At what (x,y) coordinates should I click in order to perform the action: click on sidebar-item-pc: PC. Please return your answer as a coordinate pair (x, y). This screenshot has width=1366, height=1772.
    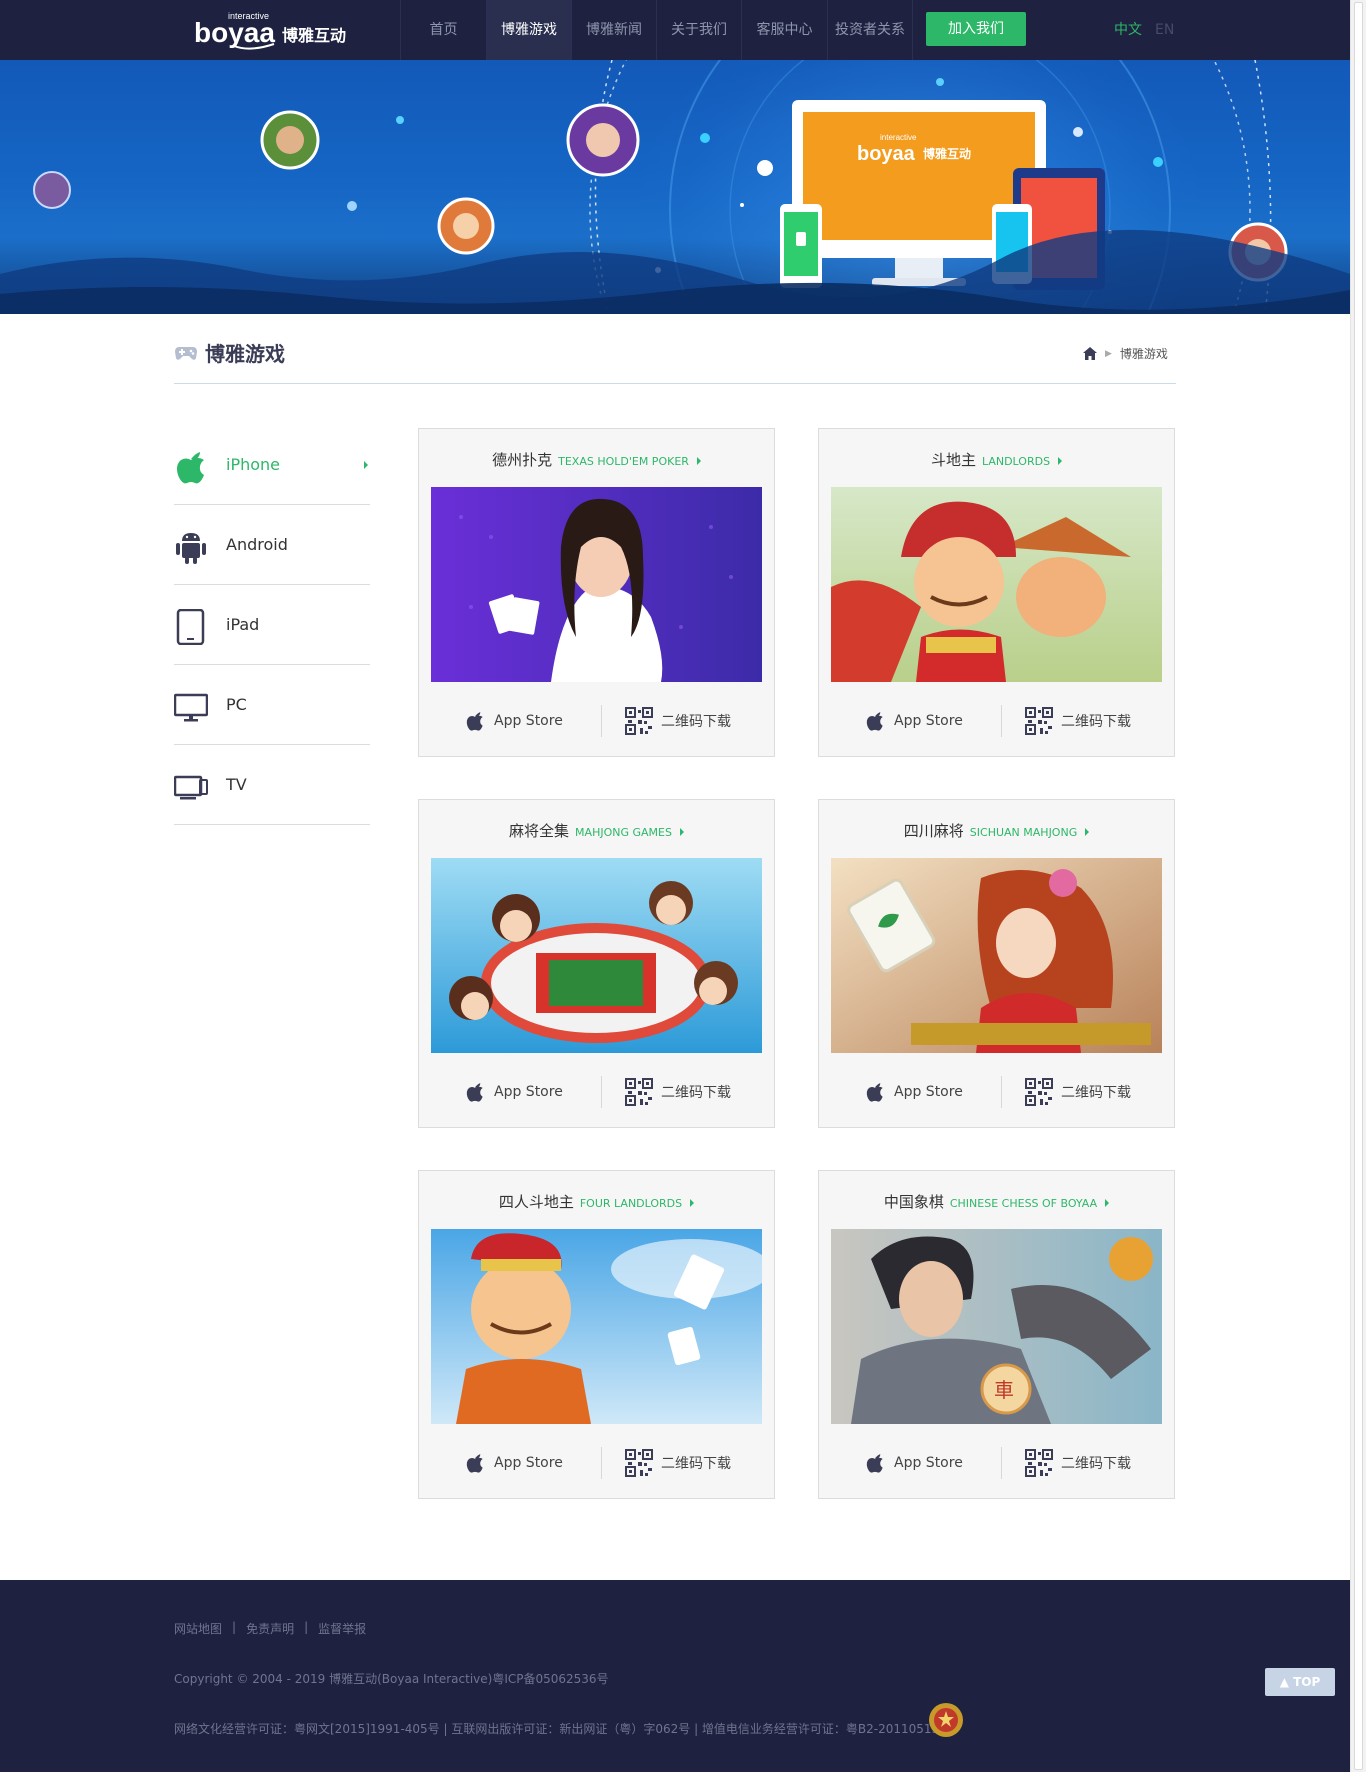
    Looking at the image, I should click on (272, 705).